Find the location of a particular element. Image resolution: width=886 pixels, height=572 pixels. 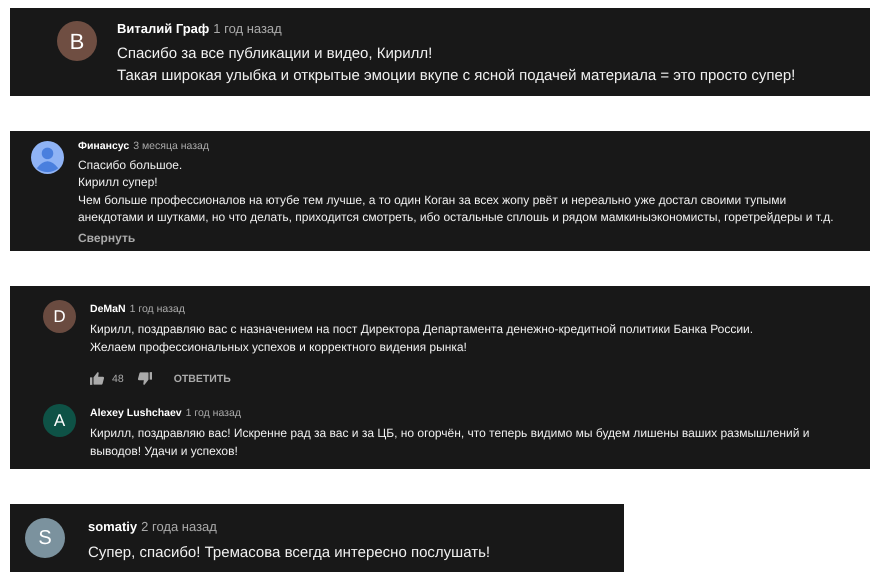

author-name: somatiy is located at coordinates (113, 526).